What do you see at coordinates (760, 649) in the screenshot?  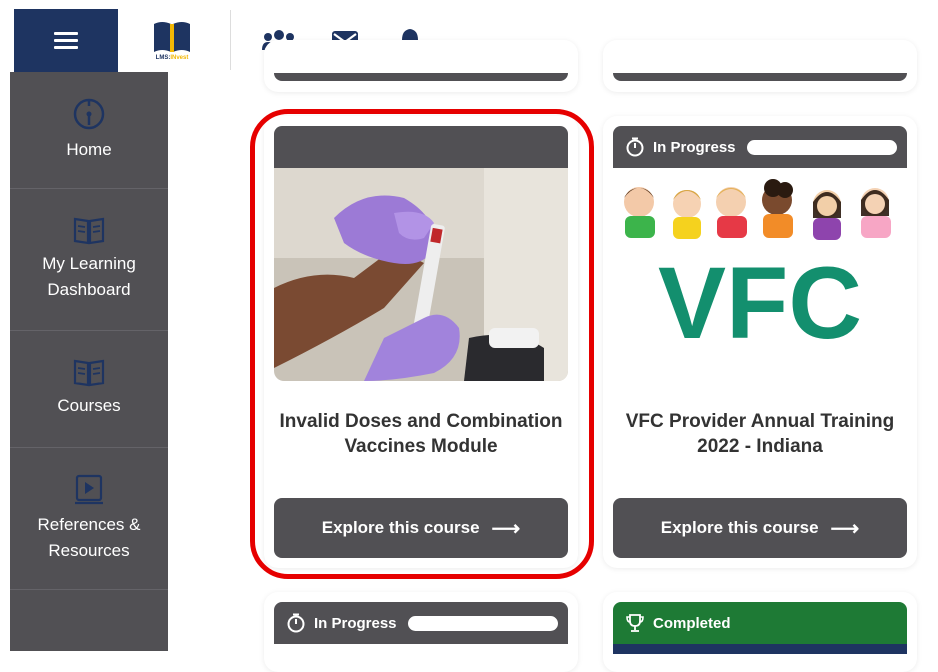 I see `card-image-partial` at bounding box center [760, 649].